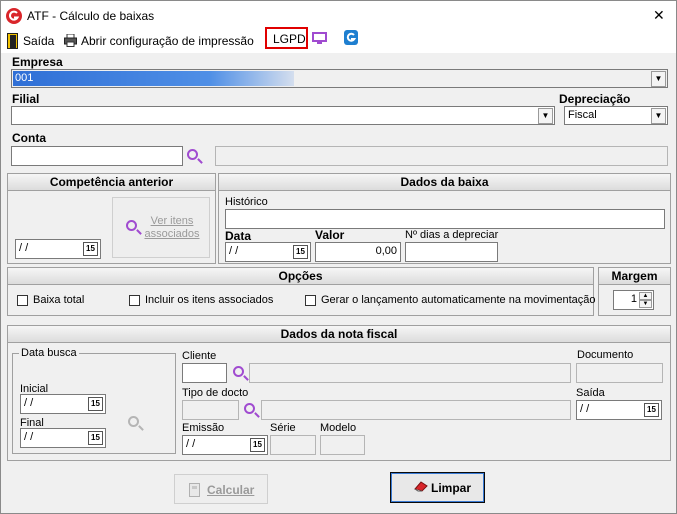 The image size is (677, 514). What do you see at coordinates (283, 428) in the screenshot?
I see `series-label: Série` at bounding box center [283, 428].